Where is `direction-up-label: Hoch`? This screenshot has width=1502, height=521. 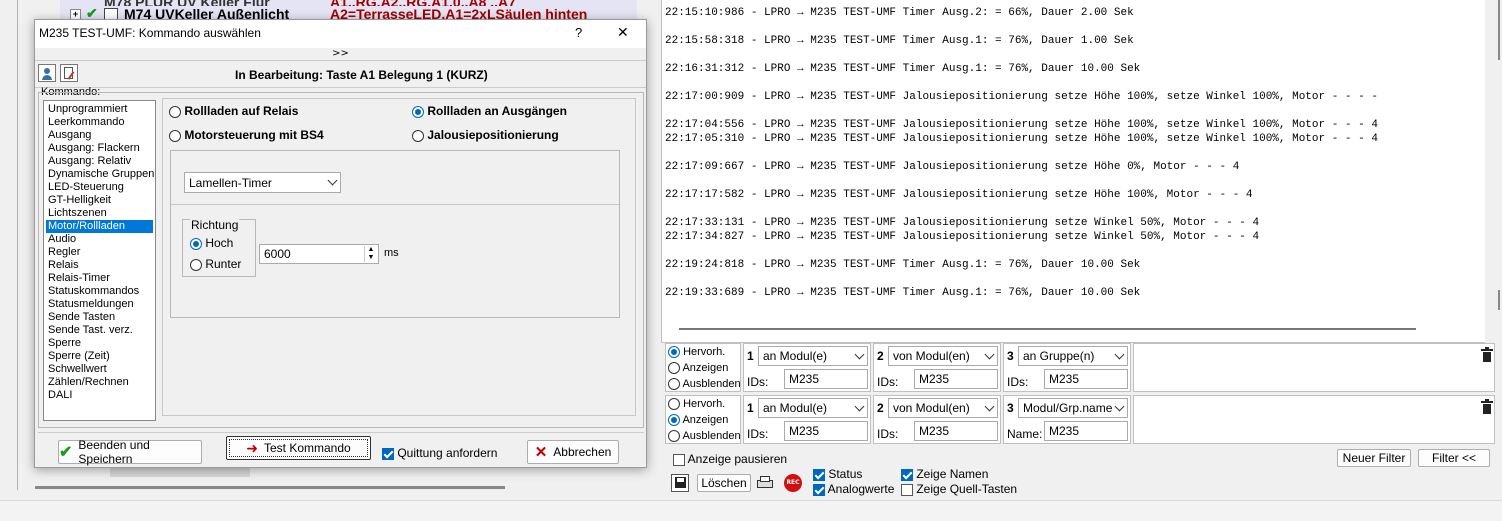 direction-up-label: Hoch is located at coordinates (219, 243).